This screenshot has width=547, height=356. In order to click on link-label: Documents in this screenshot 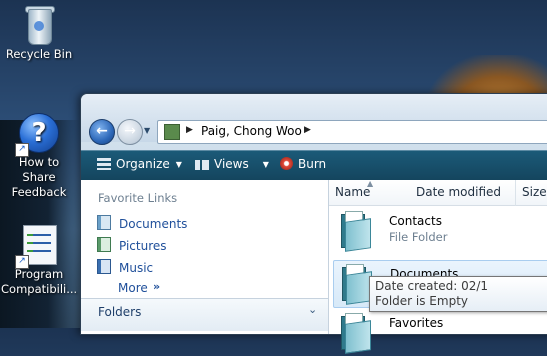, I will do `click(153, 224)`.